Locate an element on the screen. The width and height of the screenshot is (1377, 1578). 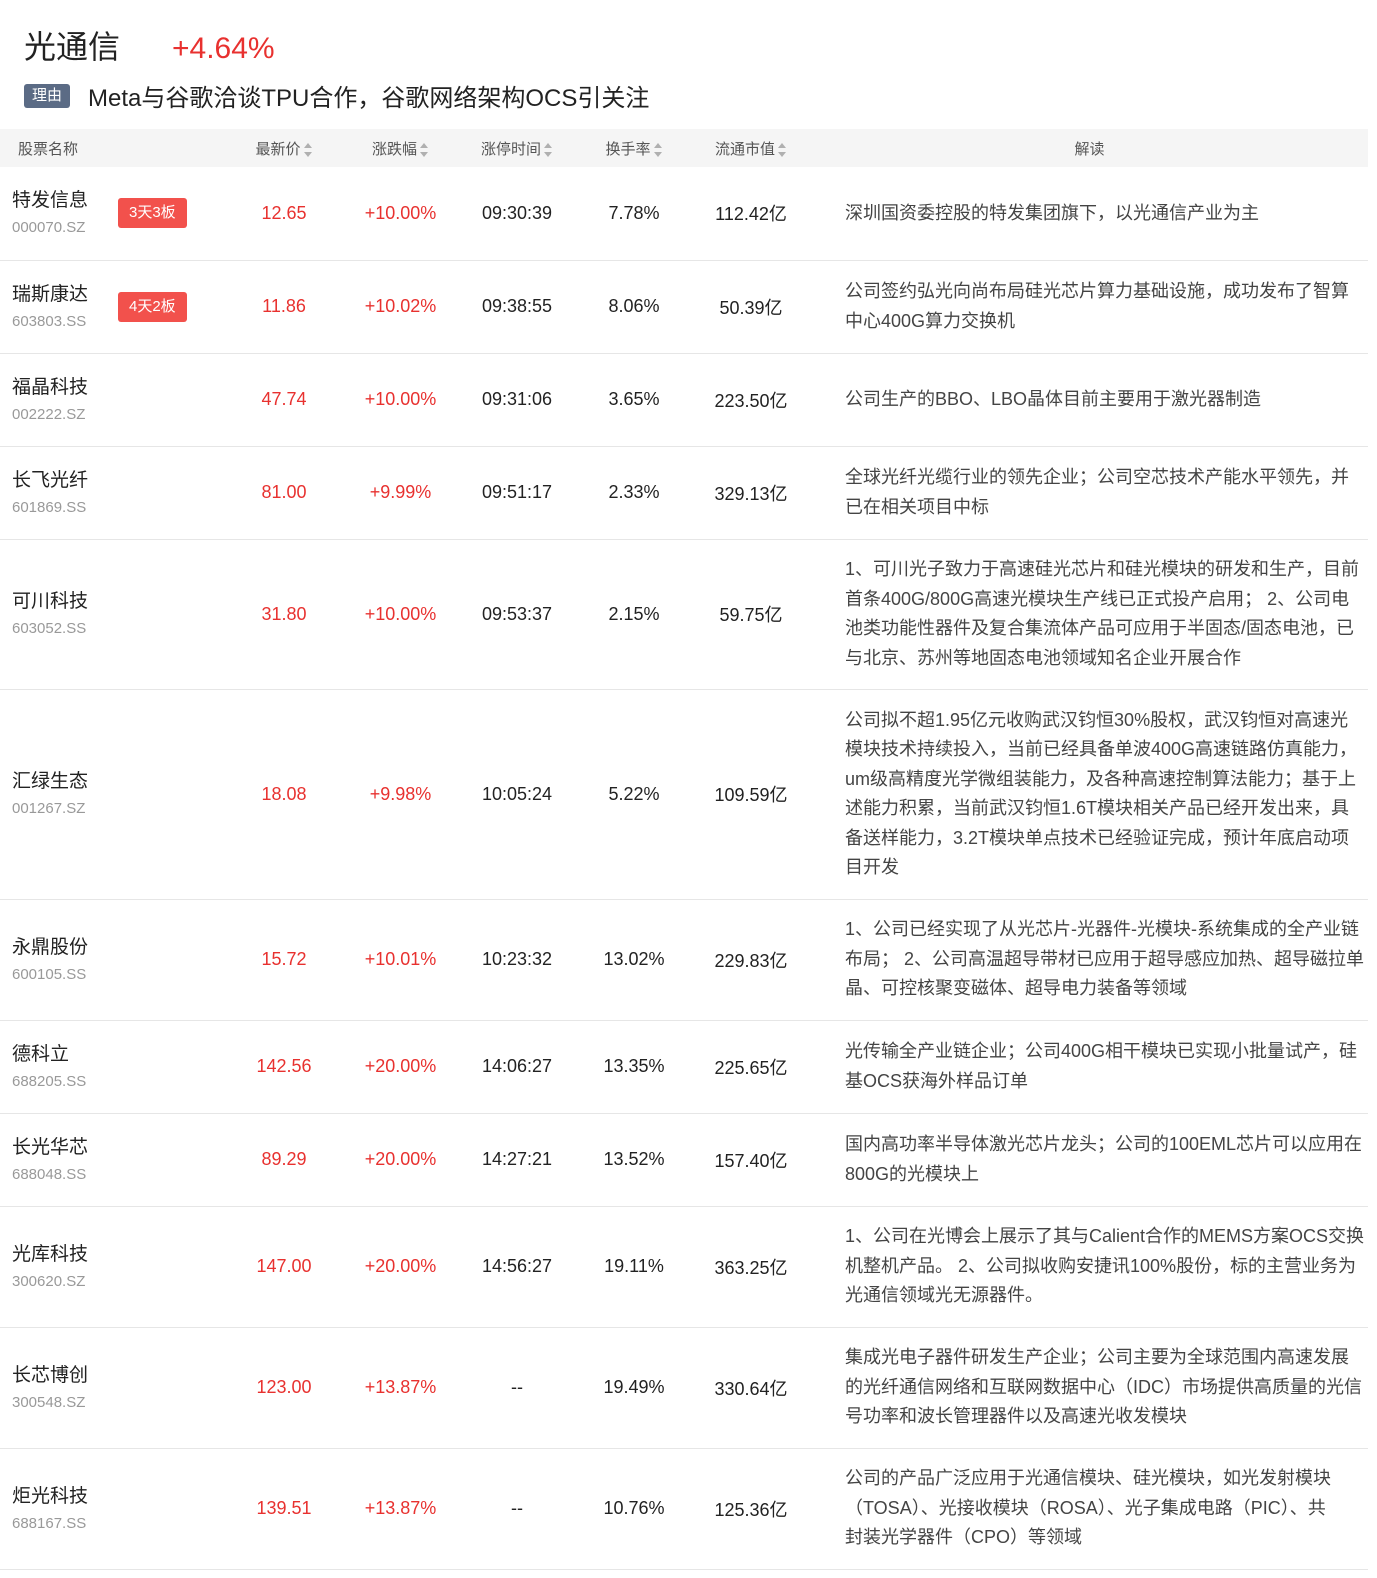
desc-line: 全球光纤光缆行业的领先企业；公司空芯技术产能水平领先，并 is located at coordinates (1097, 477).